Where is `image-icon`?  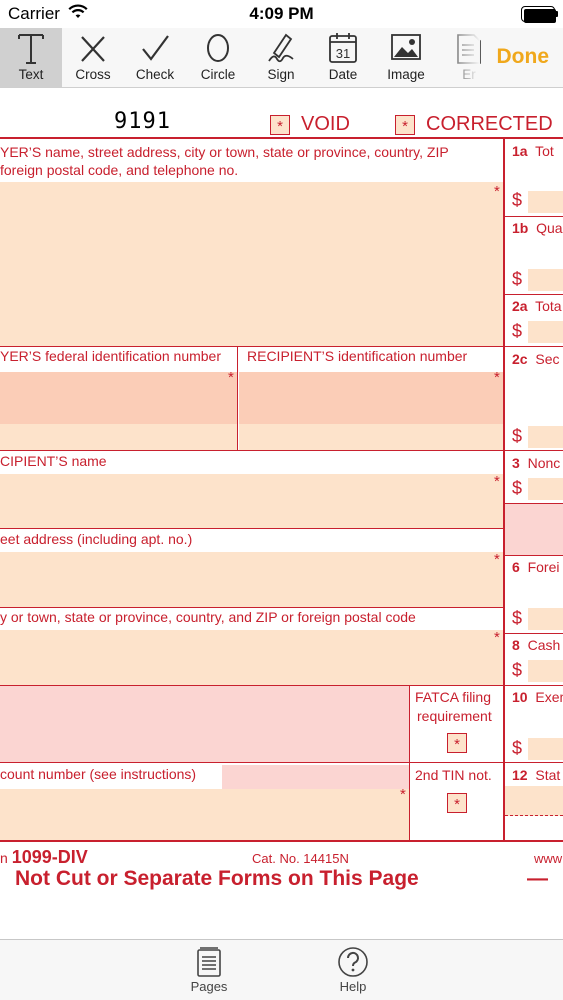
image-icon is located at coordinates (406, 47).